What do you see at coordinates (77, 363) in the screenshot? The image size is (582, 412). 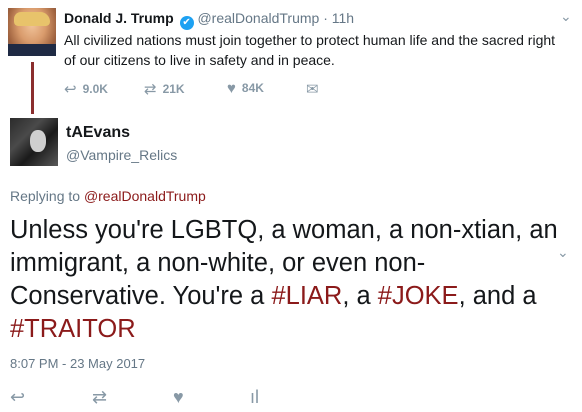 I see `tweet-date: 8:07 PM - 23 May 2017` at bounding box center [77, 363].